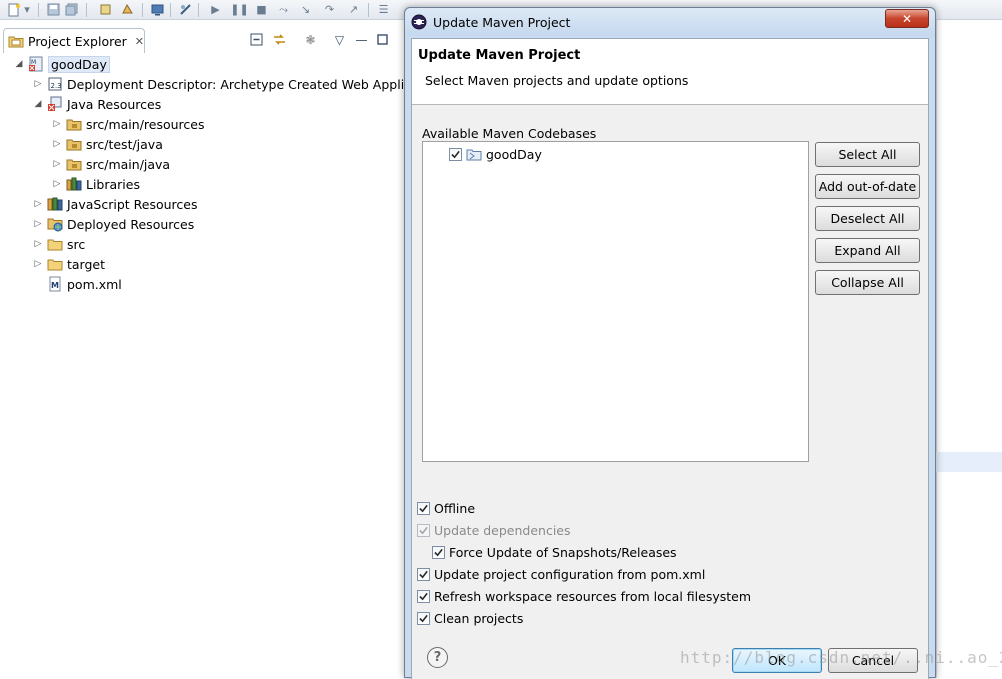 Image resolution: width=1002 pixels, height=679 pixels. What do you see at coordinates (514, 154) in the screenshot?
I see `codebase-label: goodDay` at bounding box center [514, 154].